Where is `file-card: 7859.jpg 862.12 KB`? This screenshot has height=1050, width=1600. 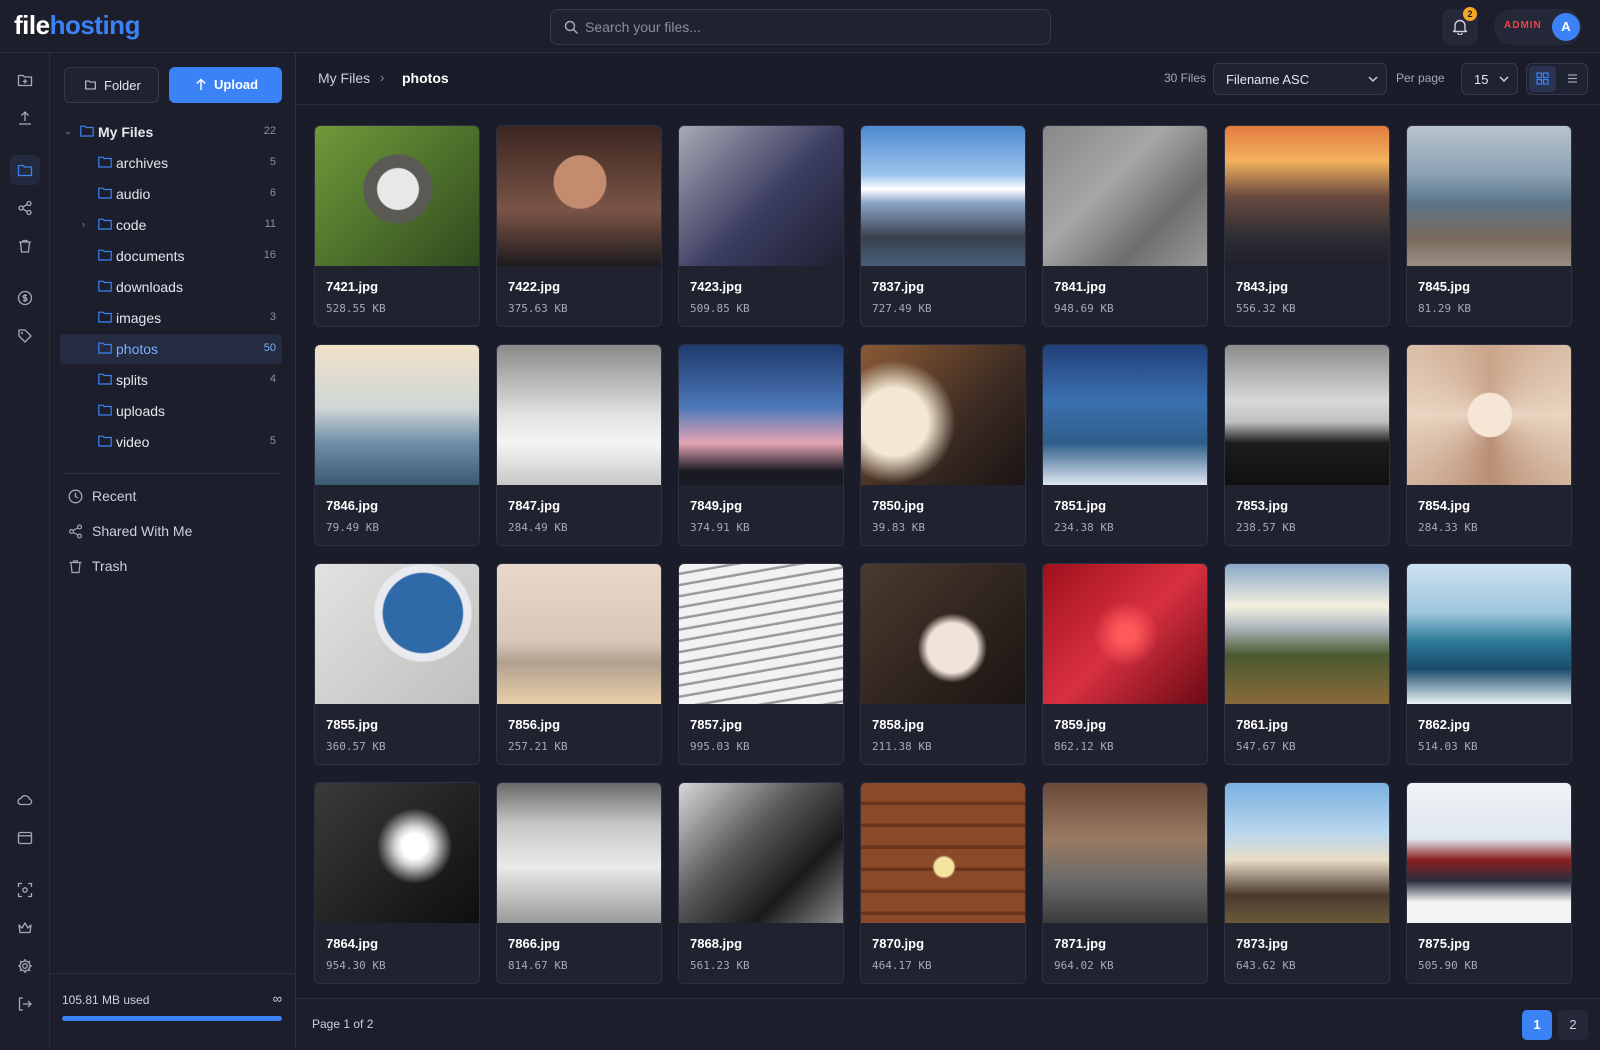
file-card: 7859.jpg 862.12 KB is located at coordinates (1125, 664).